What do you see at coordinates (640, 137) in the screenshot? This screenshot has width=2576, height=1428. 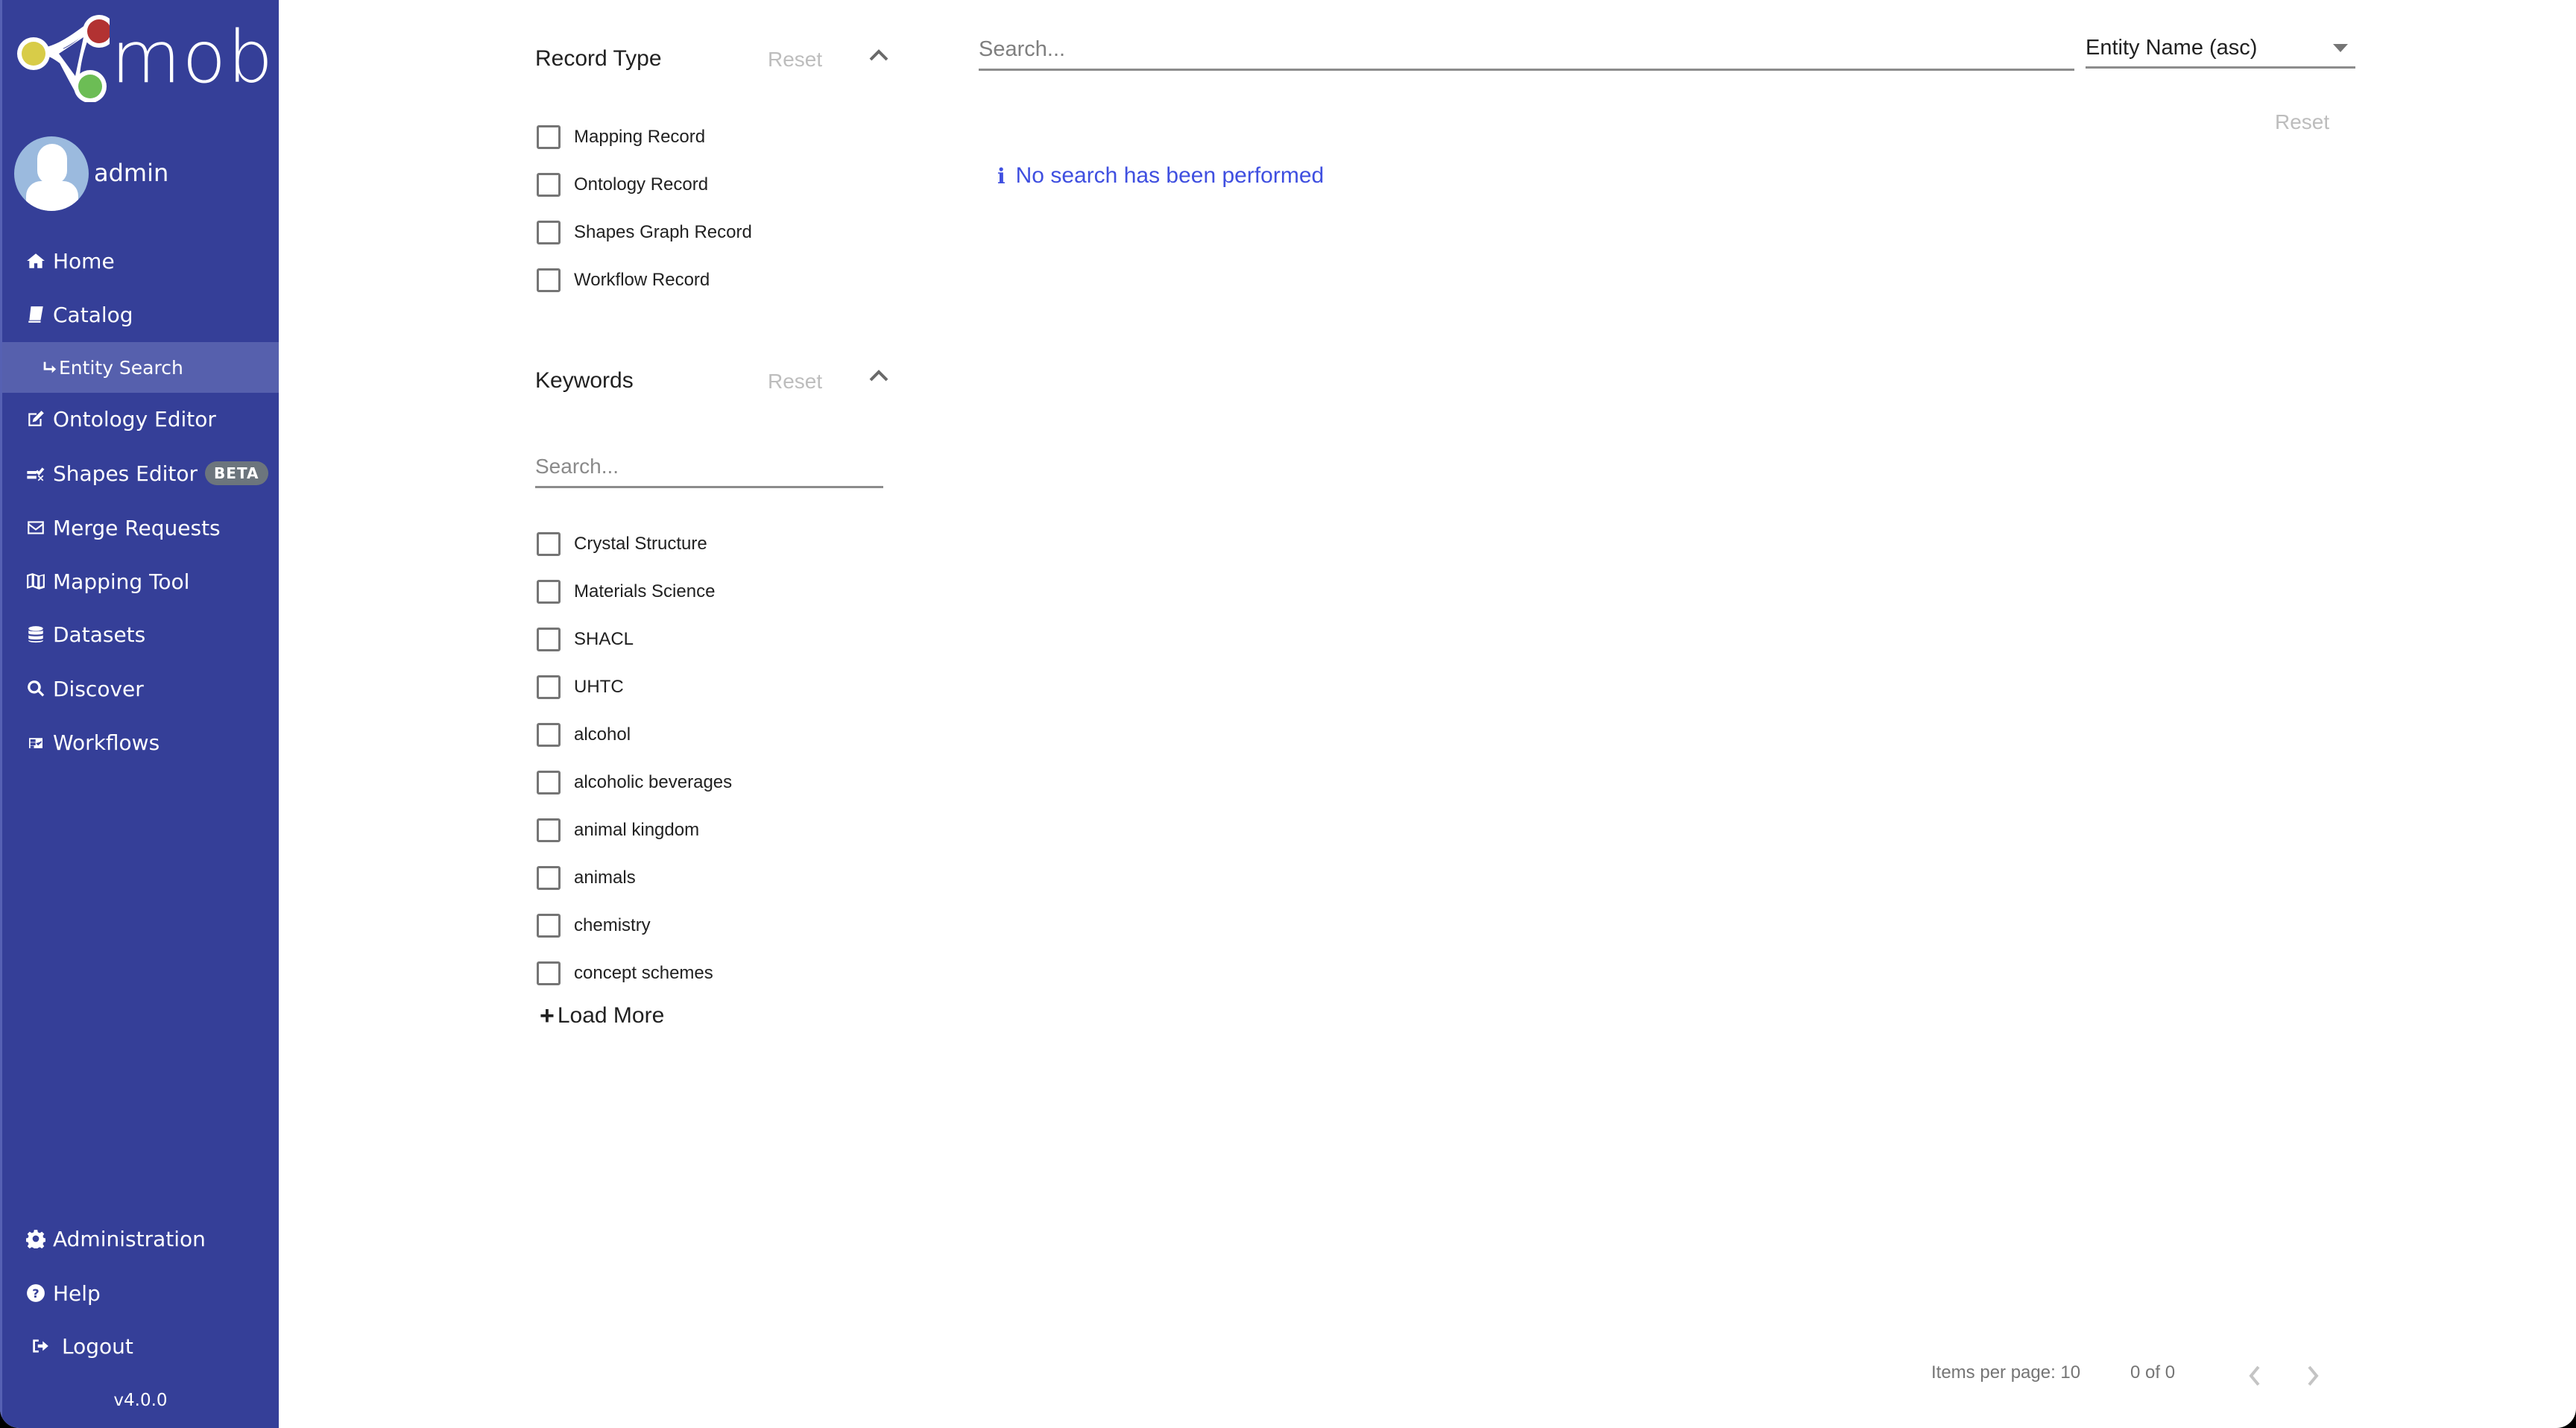 I see `checkbox-label: Mapping Record` at bounding box center [640, 137].